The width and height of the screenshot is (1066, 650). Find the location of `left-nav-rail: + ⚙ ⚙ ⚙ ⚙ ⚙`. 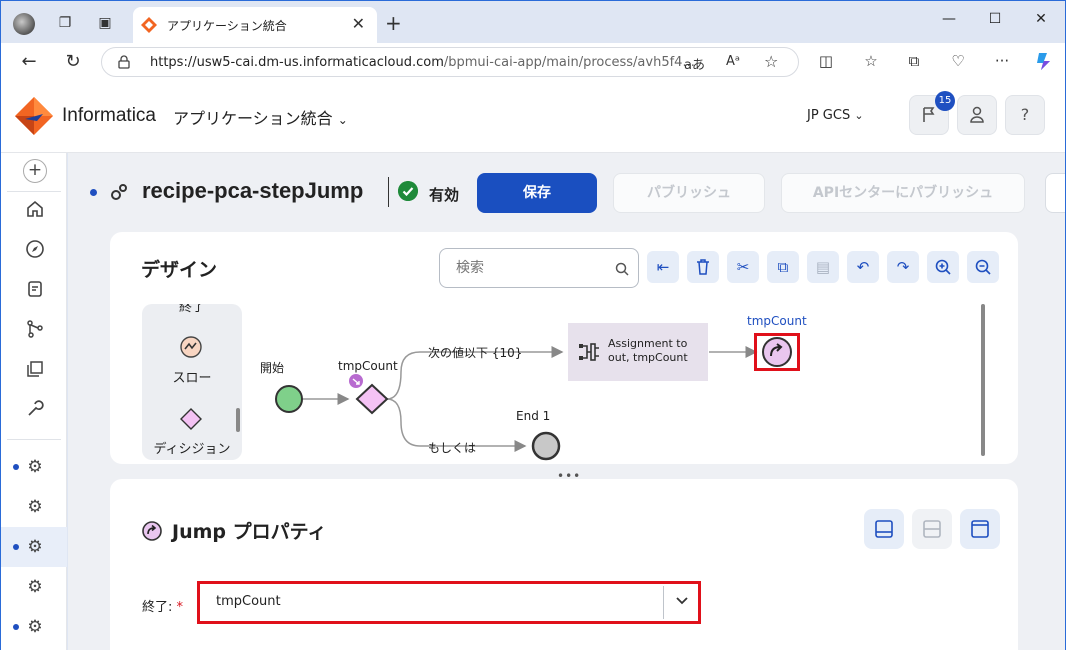

left-nav-rail: + ⚙ ⚙ ⚙ ⚙ ⚙ is located at coordinates (34, 401).